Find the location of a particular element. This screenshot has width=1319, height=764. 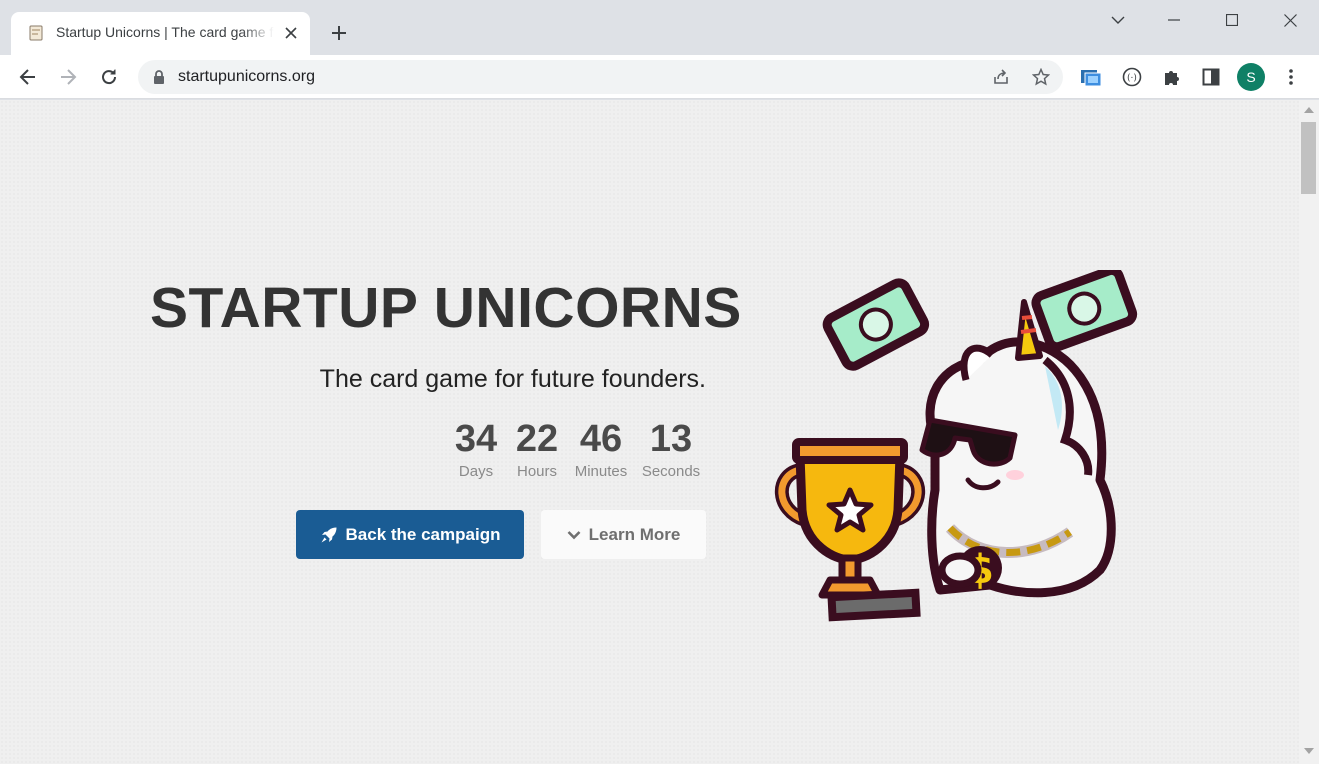

lock-icon is located at coordinates (159, 77).